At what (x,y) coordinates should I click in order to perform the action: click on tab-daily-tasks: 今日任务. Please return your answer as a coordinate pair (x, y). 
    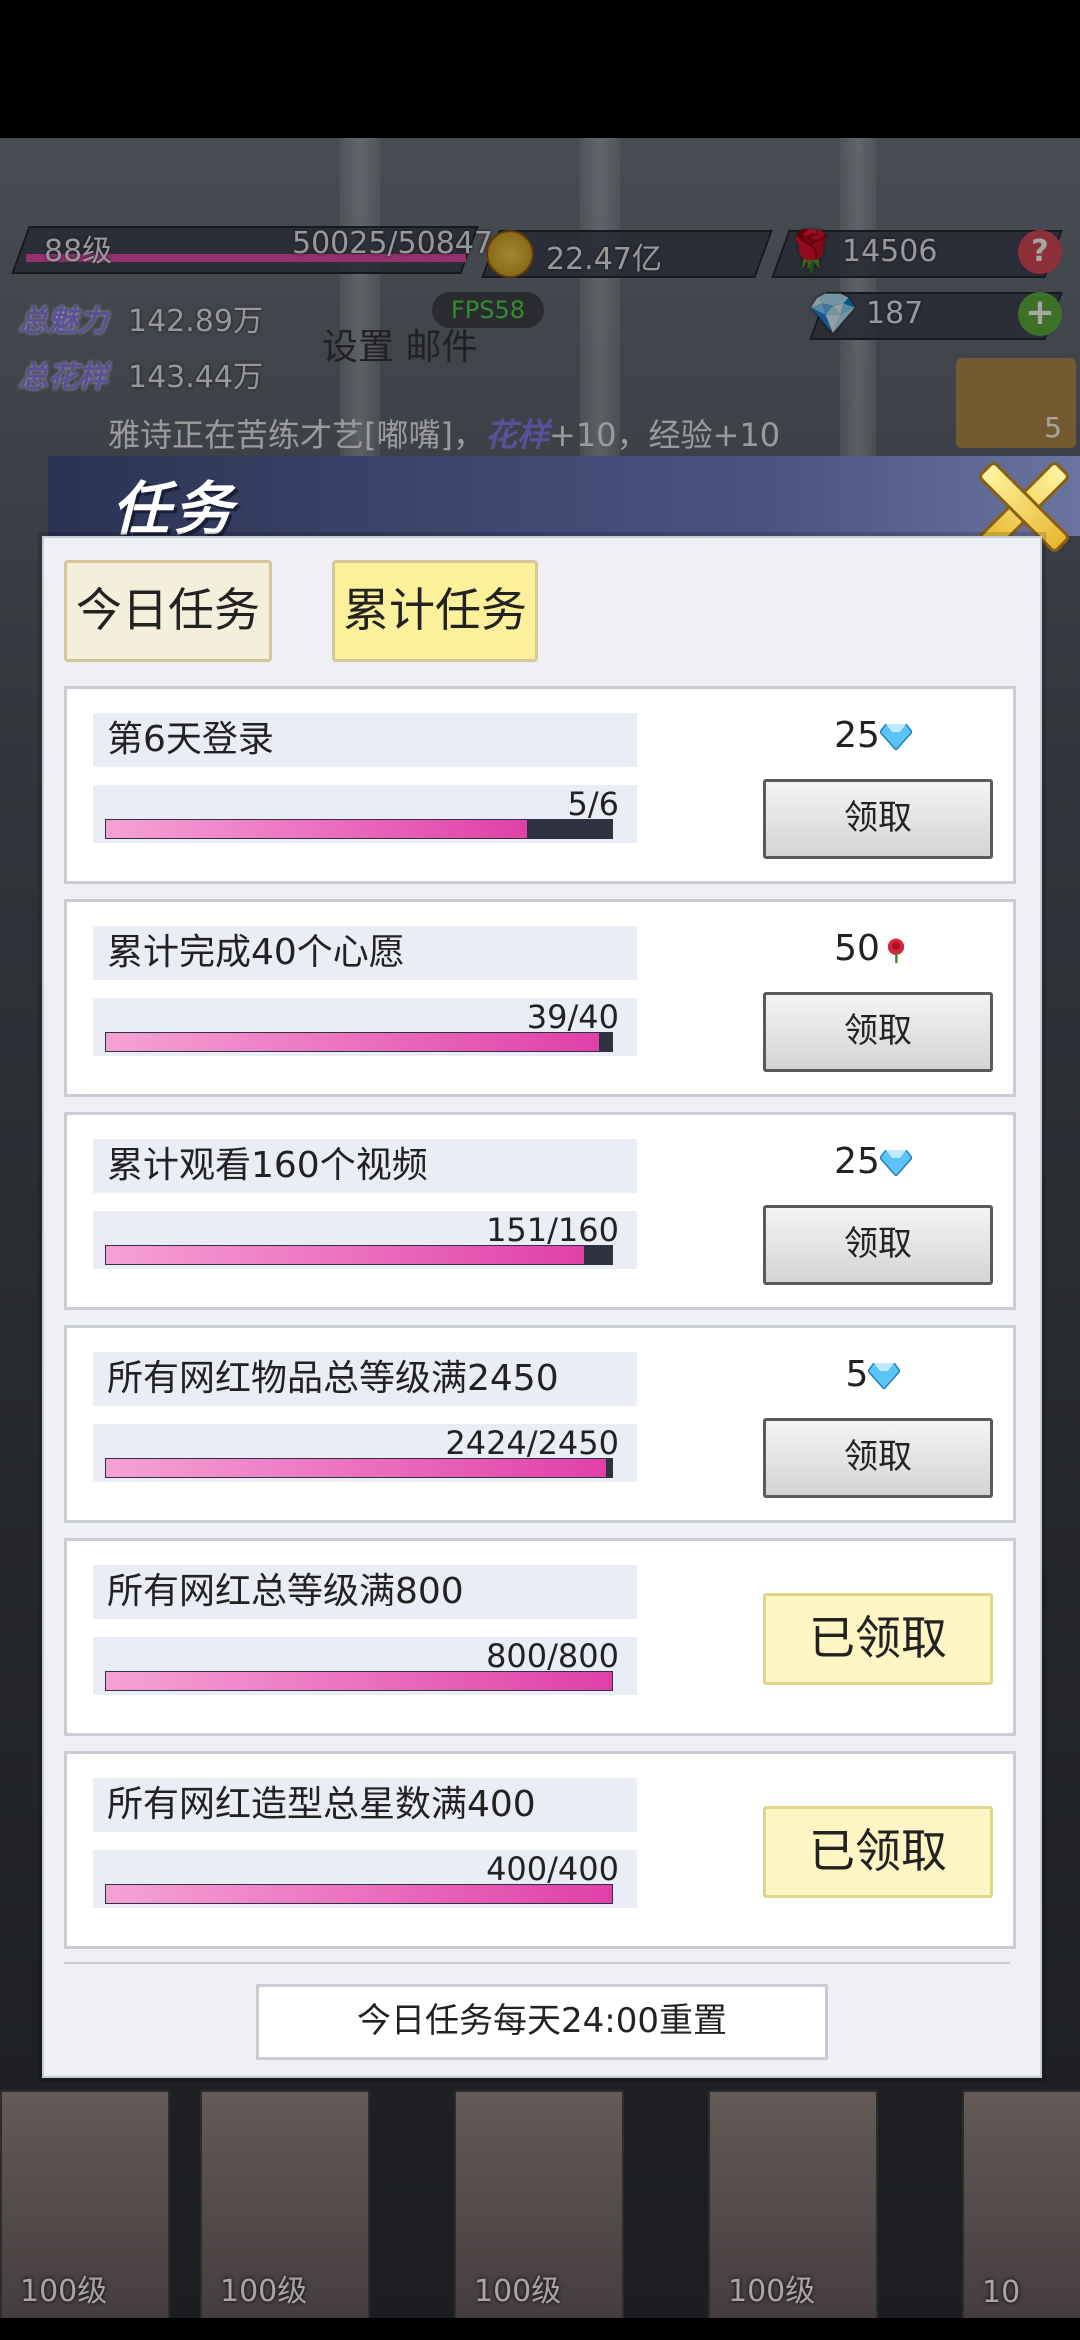
    Looking at the image, I should click on (168, 611).